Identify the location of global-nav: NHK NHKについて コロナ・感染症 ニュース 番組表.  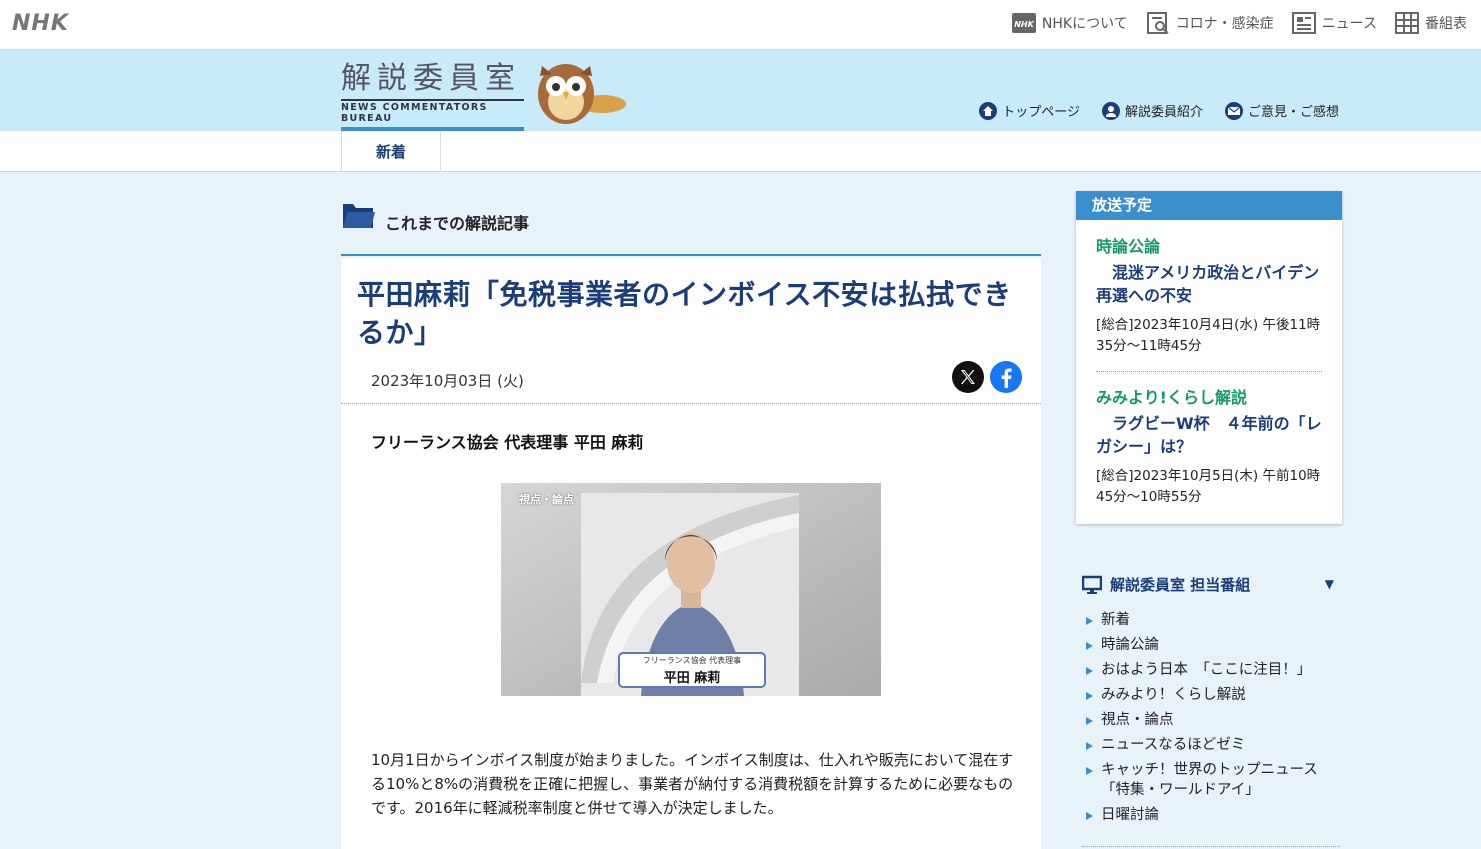
(1239, 23).